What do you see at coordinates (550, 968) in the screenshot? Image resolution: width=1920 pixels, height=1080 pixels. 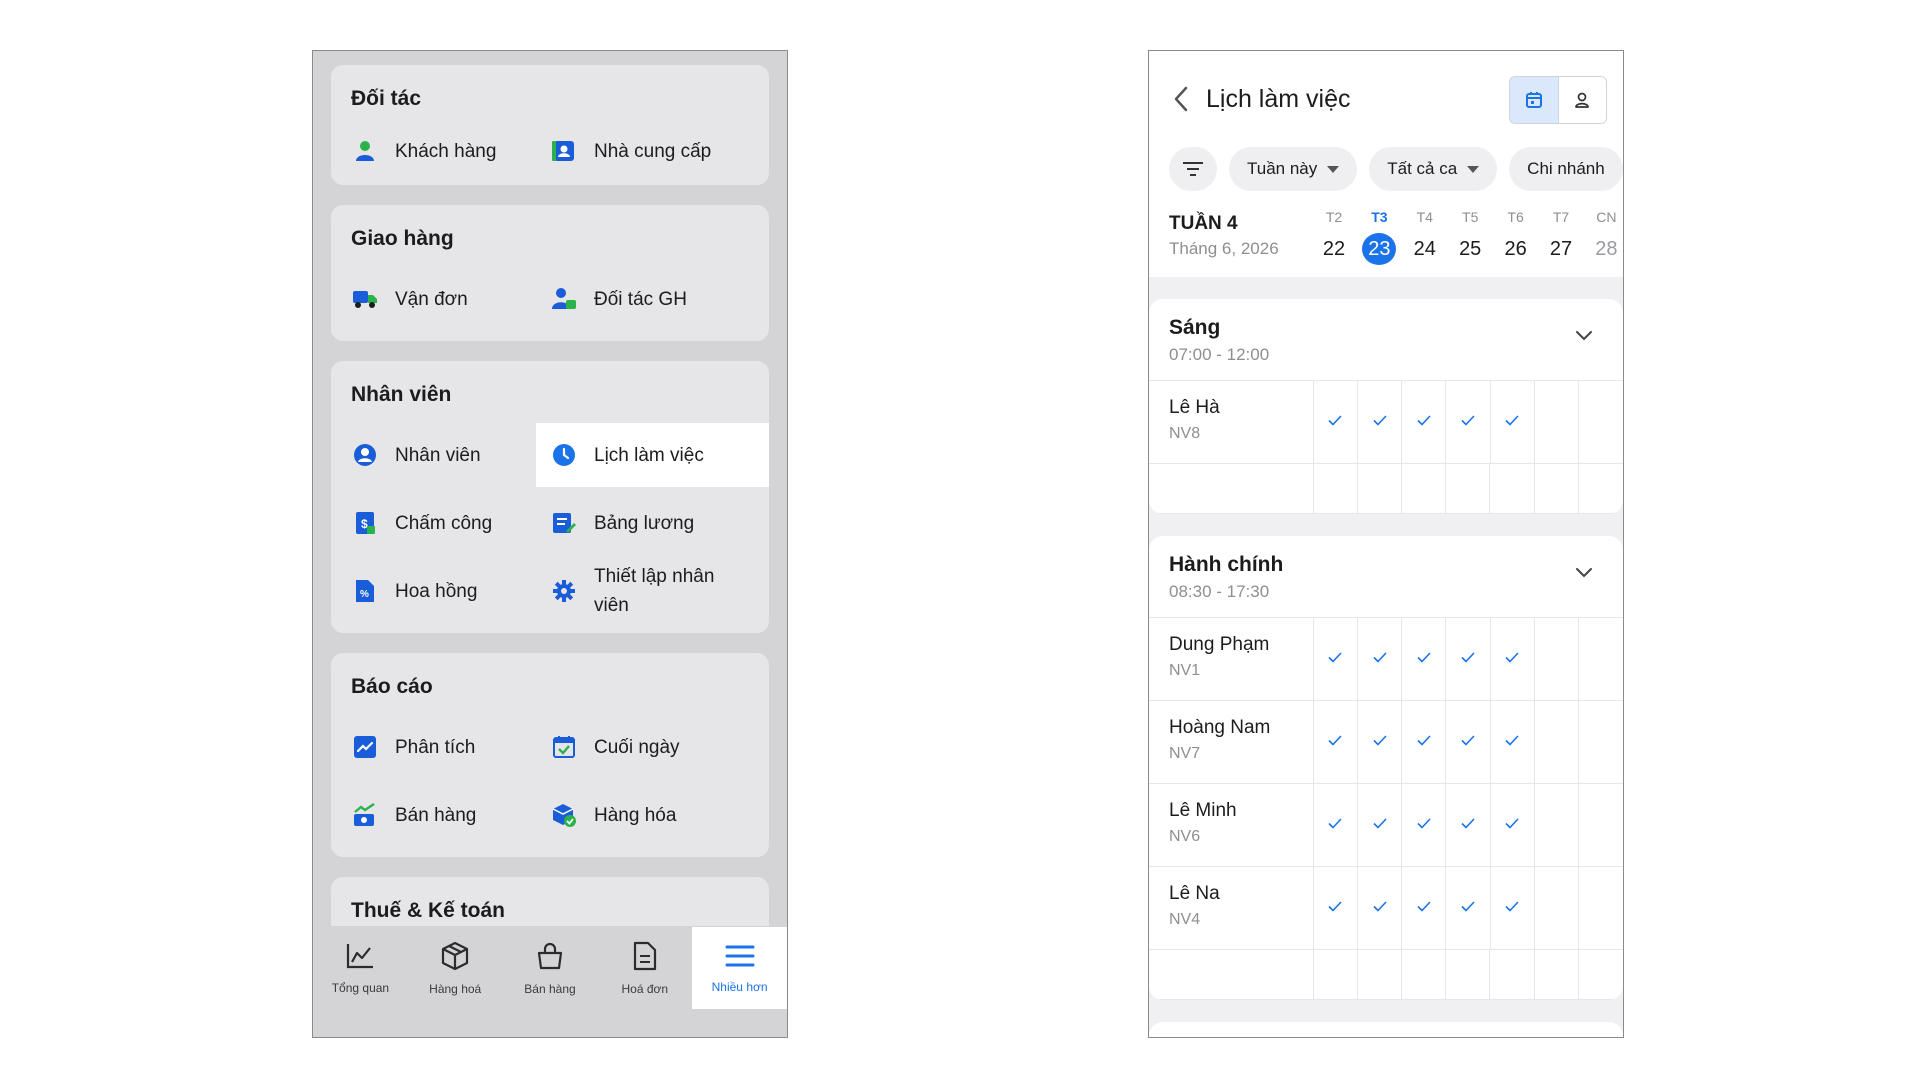 I see `tab-item: Bán hàng` at bounding box center [550, 968].